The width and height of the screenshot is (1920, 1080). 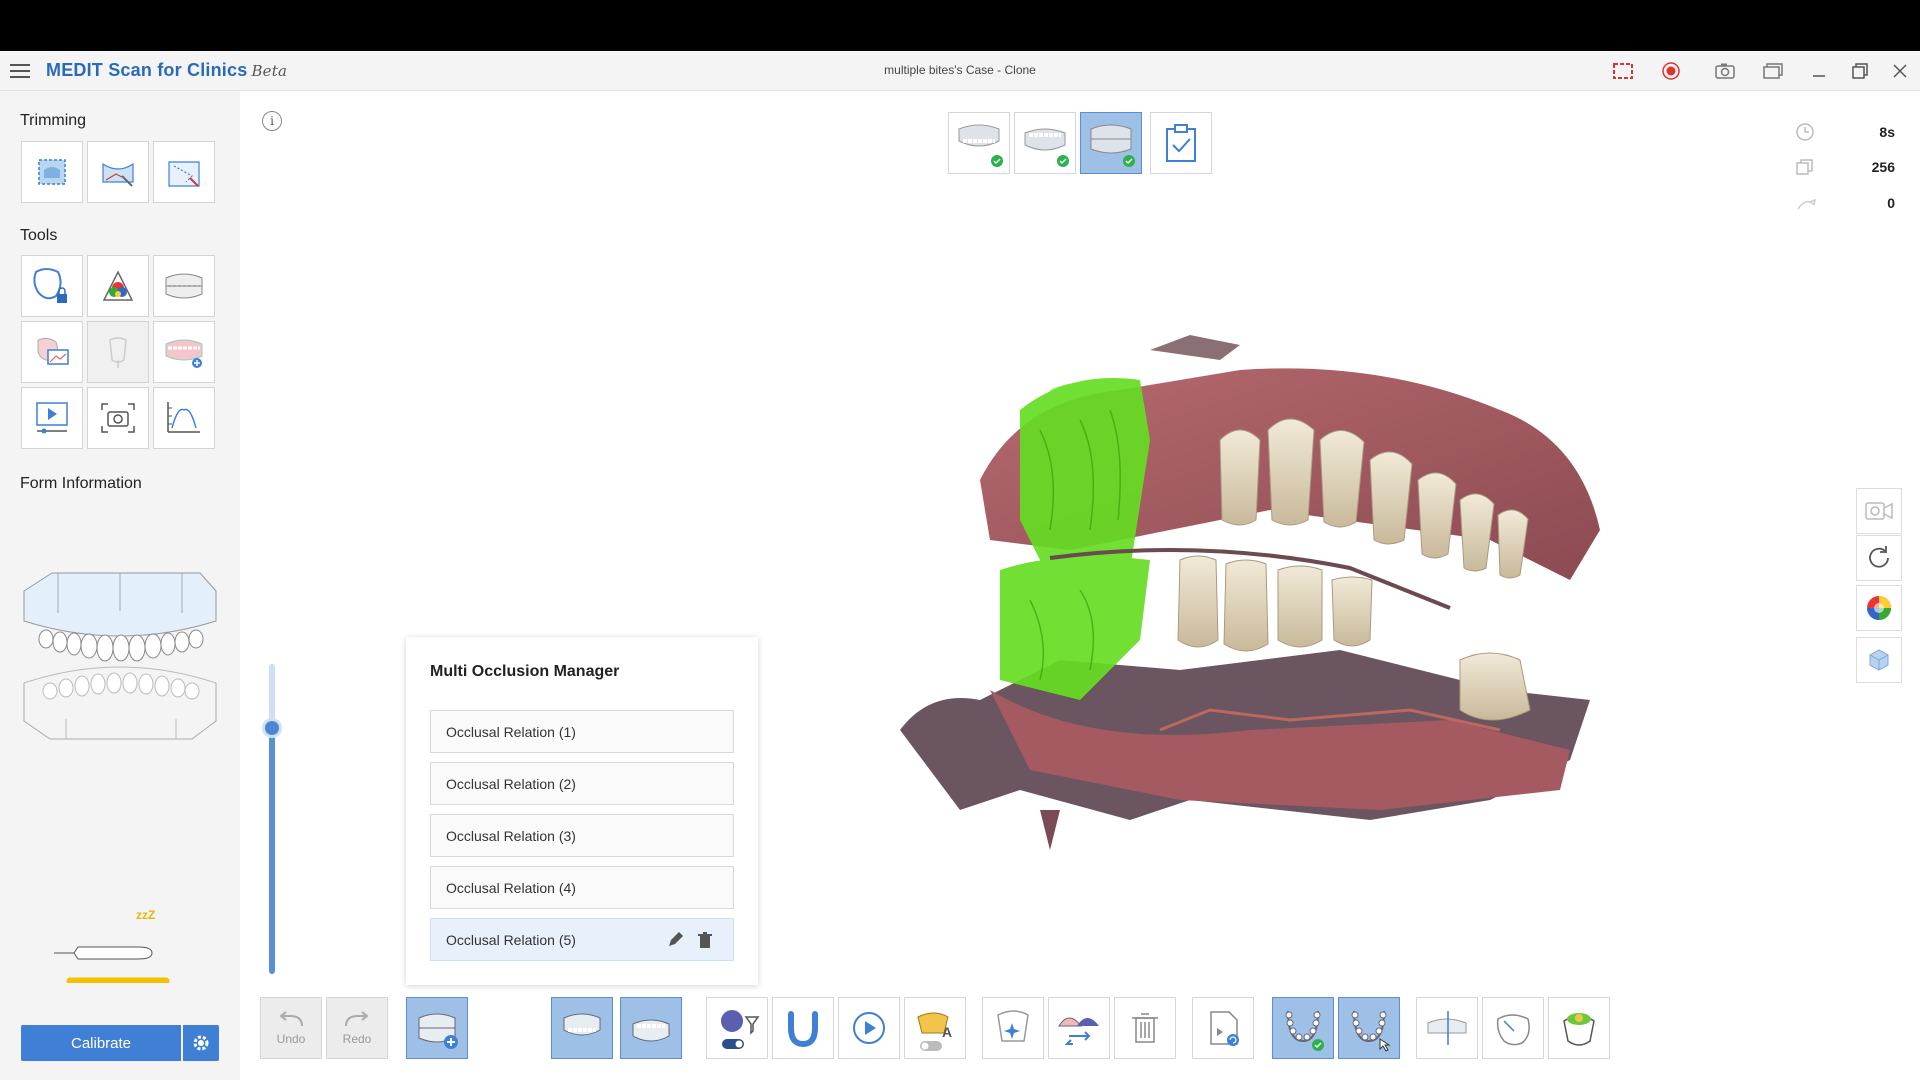 What do you see at coordinates (39, 235) in the screenshot?
I see `tools-title: Tools` at bounding box center [39, 235].